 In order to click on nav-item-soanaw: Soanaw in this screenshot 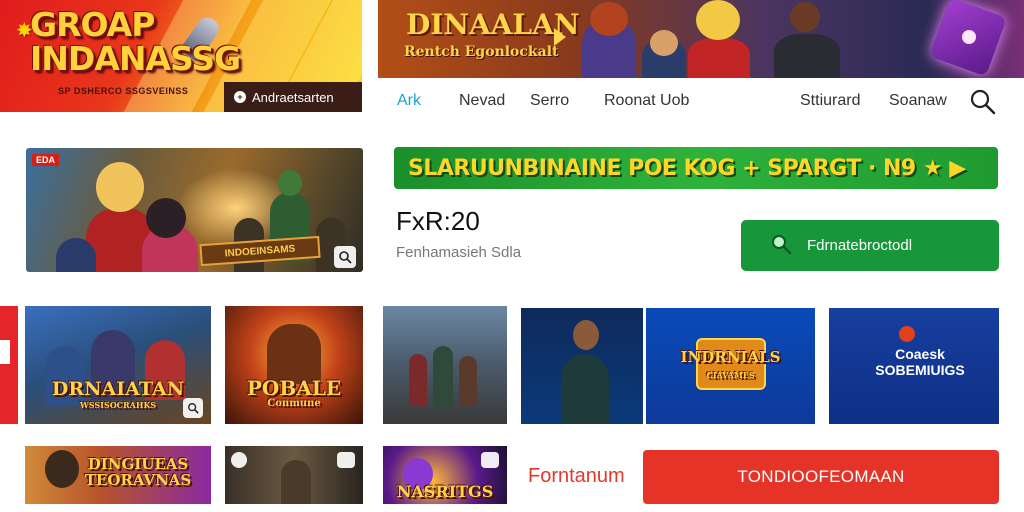, I will do `click(918, 101)`.